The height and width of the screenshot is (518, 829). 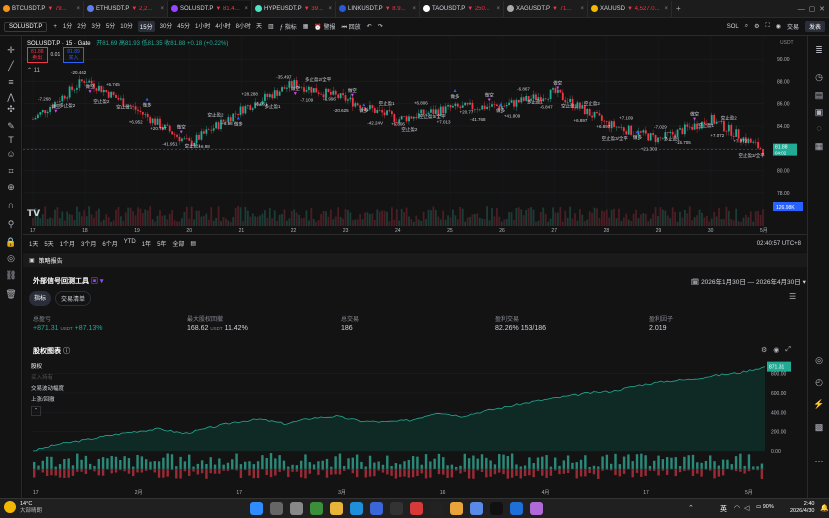 What do you see at coordinates (47, 367) in the screenshot?
I see `legend-equity: 股权` at bounding box center [47, 367].